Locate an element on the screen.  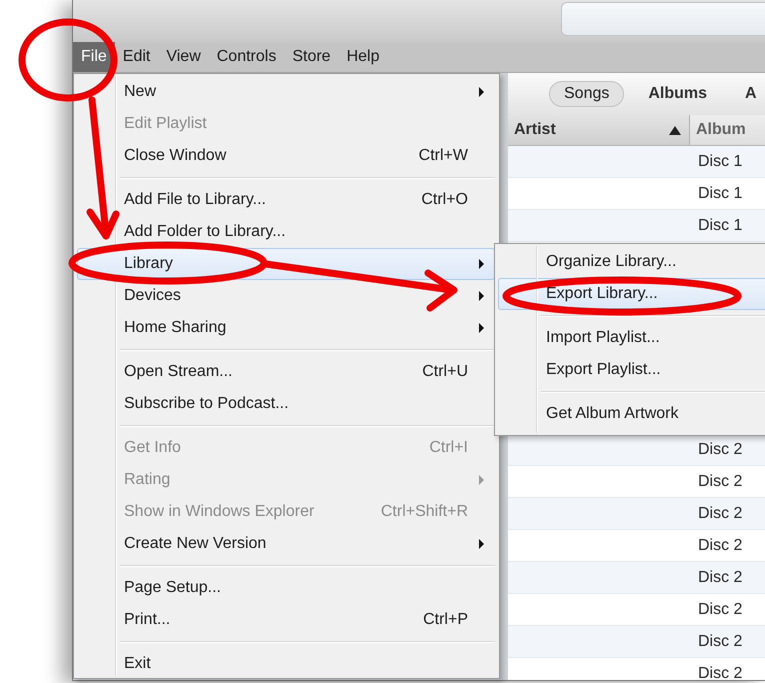
view-tab: Songs is located at coordinates (586, 94).